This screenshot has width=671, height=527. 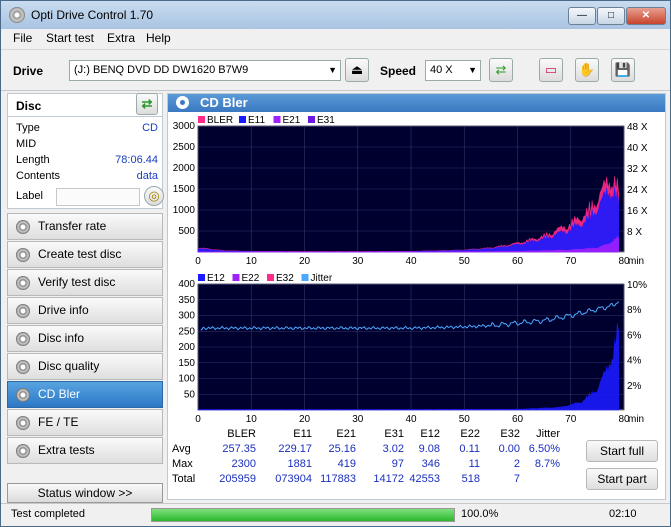 I want to click on disc-type-value: CD, so click(x=150, y=128).